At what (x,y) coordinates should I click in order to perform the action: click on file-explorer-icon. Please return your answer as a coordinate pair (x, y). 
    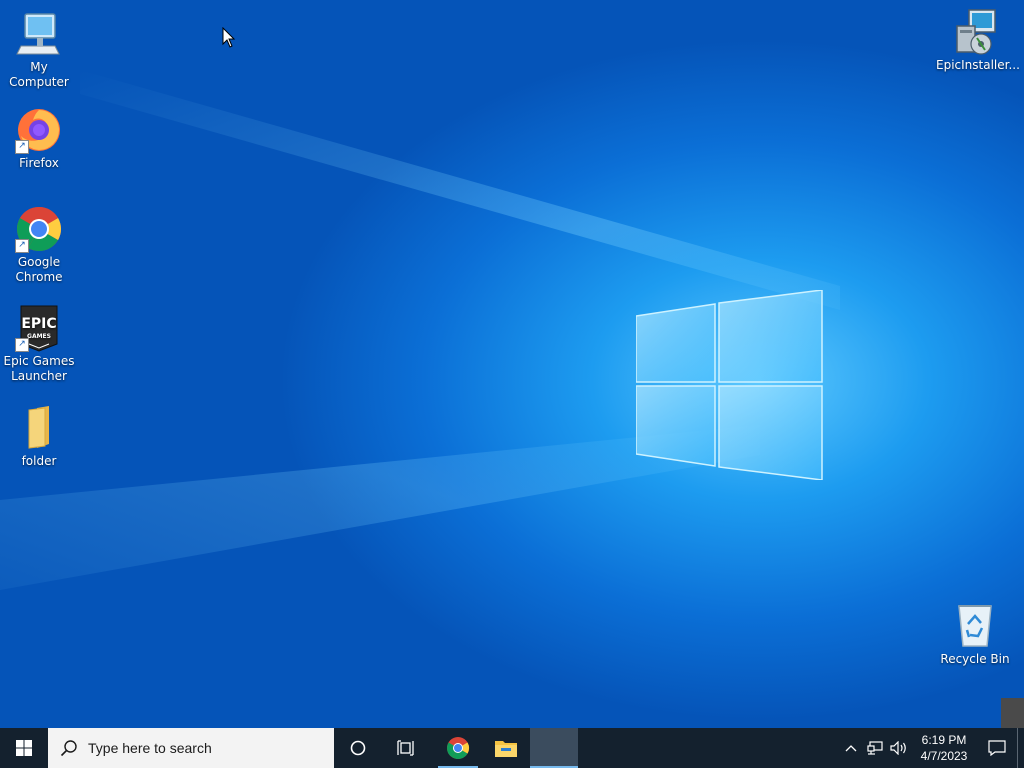
    Looking at the image, I should click on (506, 749).